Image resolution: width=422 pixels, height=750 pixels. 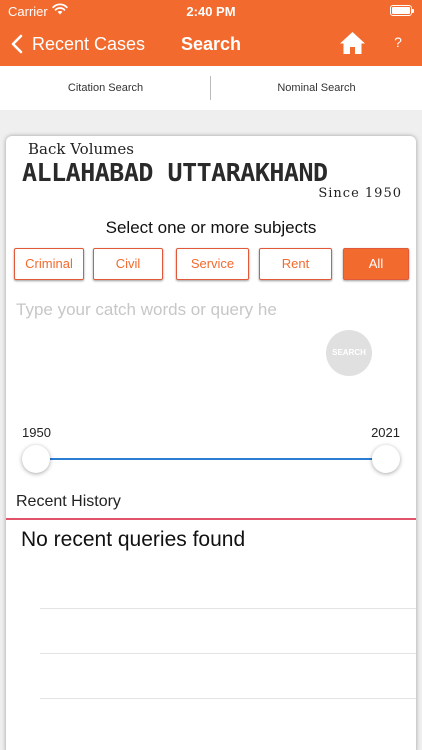 I want to click on subject-prompt: Select one or more subjects, so click(x=211, y=227).